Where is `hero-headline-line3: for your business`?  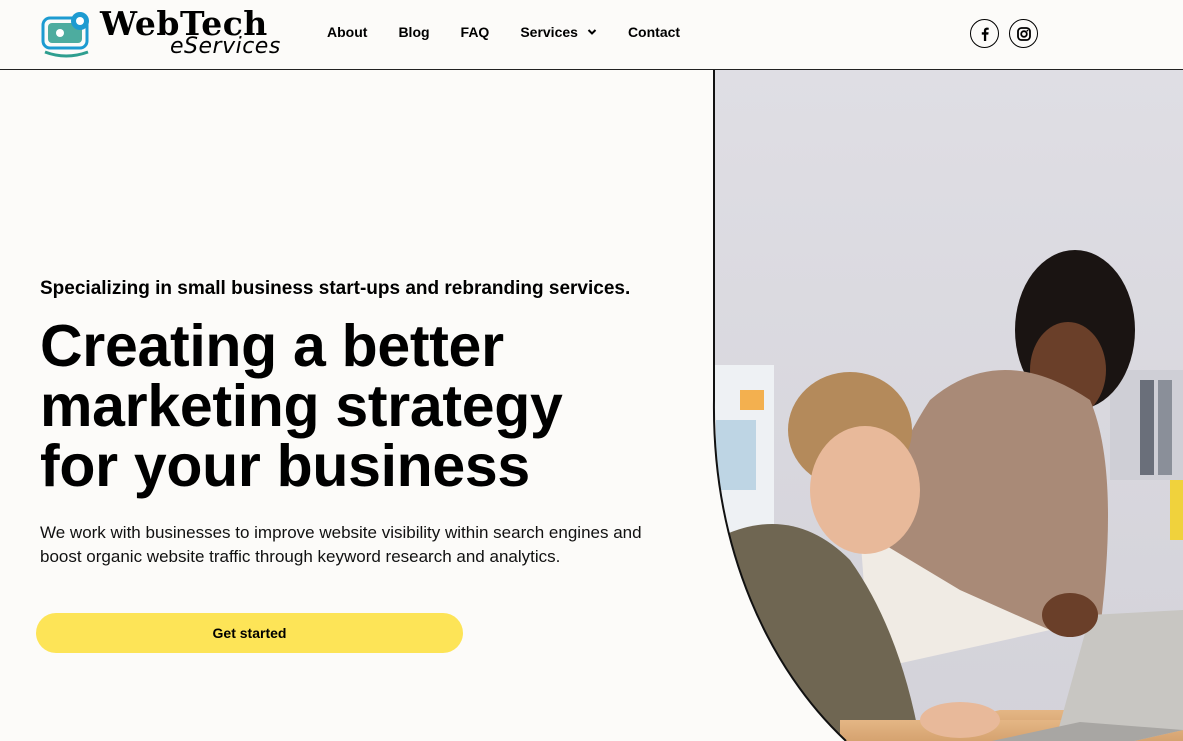
hero-headline-line3: for your business is located at coordinates (285, 466).